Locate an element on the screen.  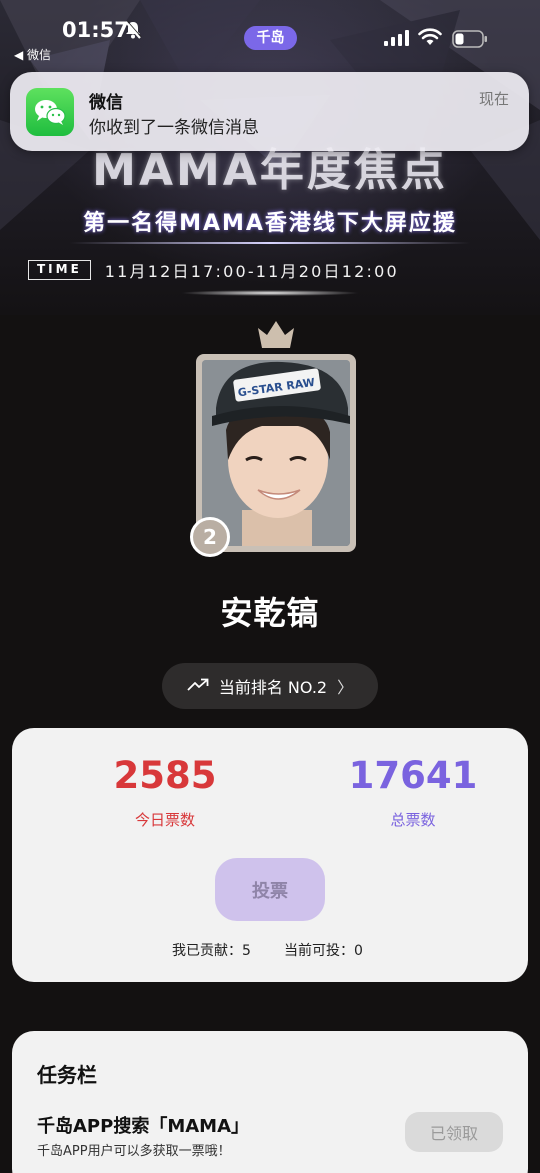
current-rank-button: 当前排名 NO.2 〉 is located at coordinates (270, 686).